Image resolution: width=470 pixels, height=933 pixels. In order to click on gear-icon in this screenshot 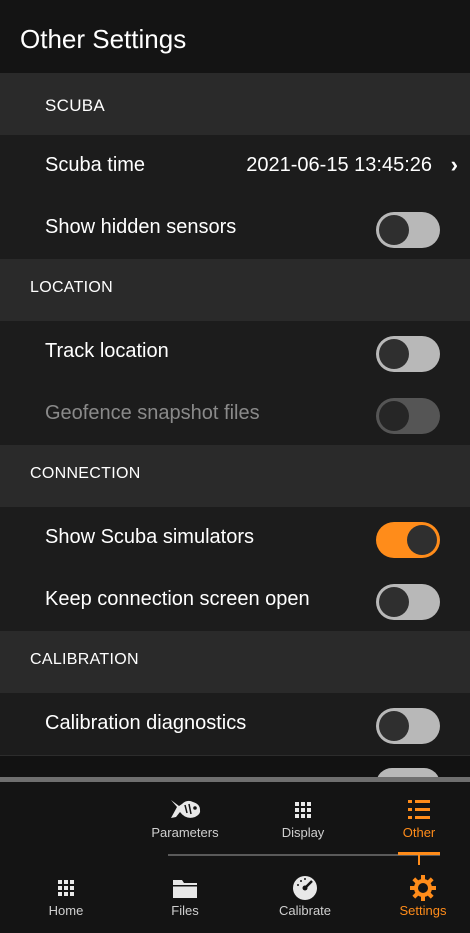, I will do `click(423, 888)`.